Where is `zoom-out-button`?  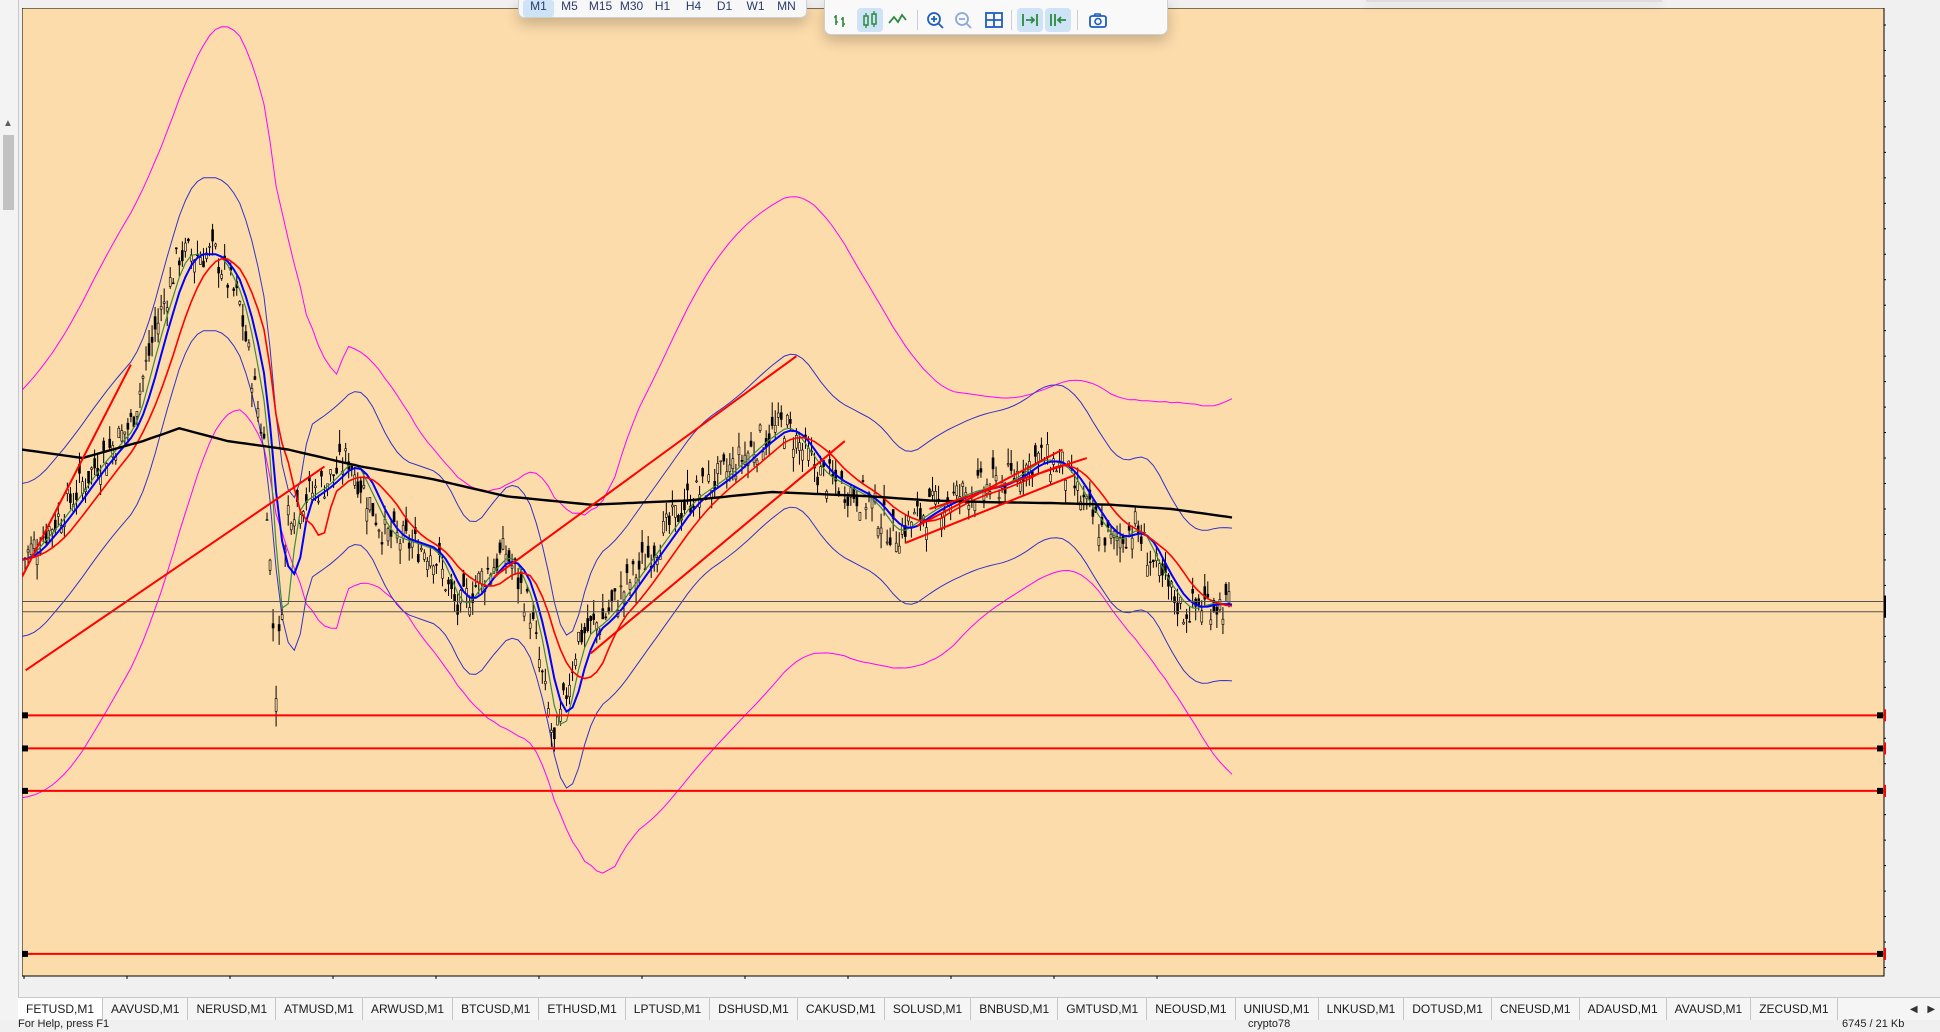 zoom-out-button is located at coordinates (964, 20).